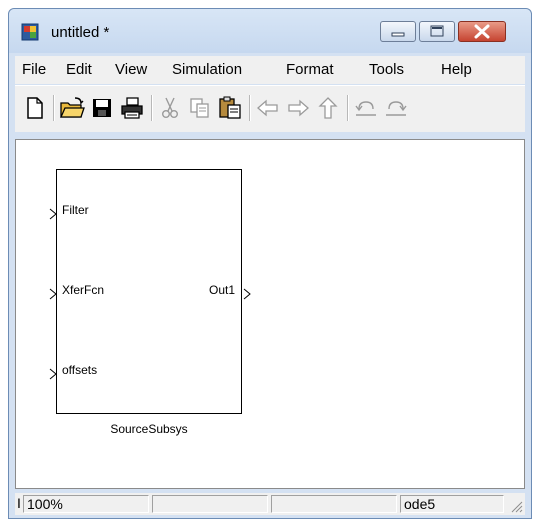  I want to click on open-button, so click(72, 108).